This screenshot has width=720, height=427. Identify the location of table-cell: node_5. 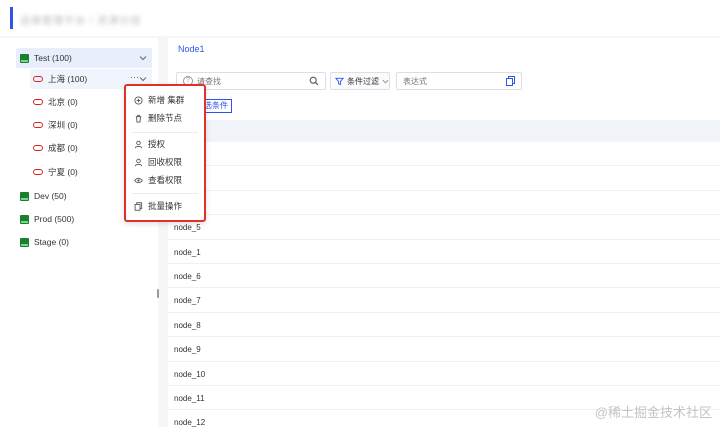
(187, 228).